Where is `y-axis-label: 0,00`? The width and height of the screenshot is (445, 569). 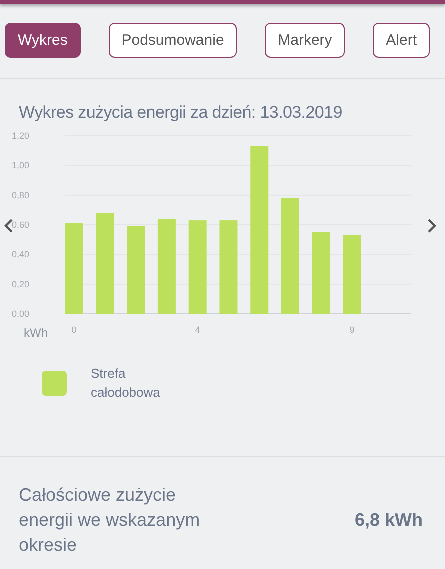
y-axis-label: 0,00 is located at coordinates (21, 314).